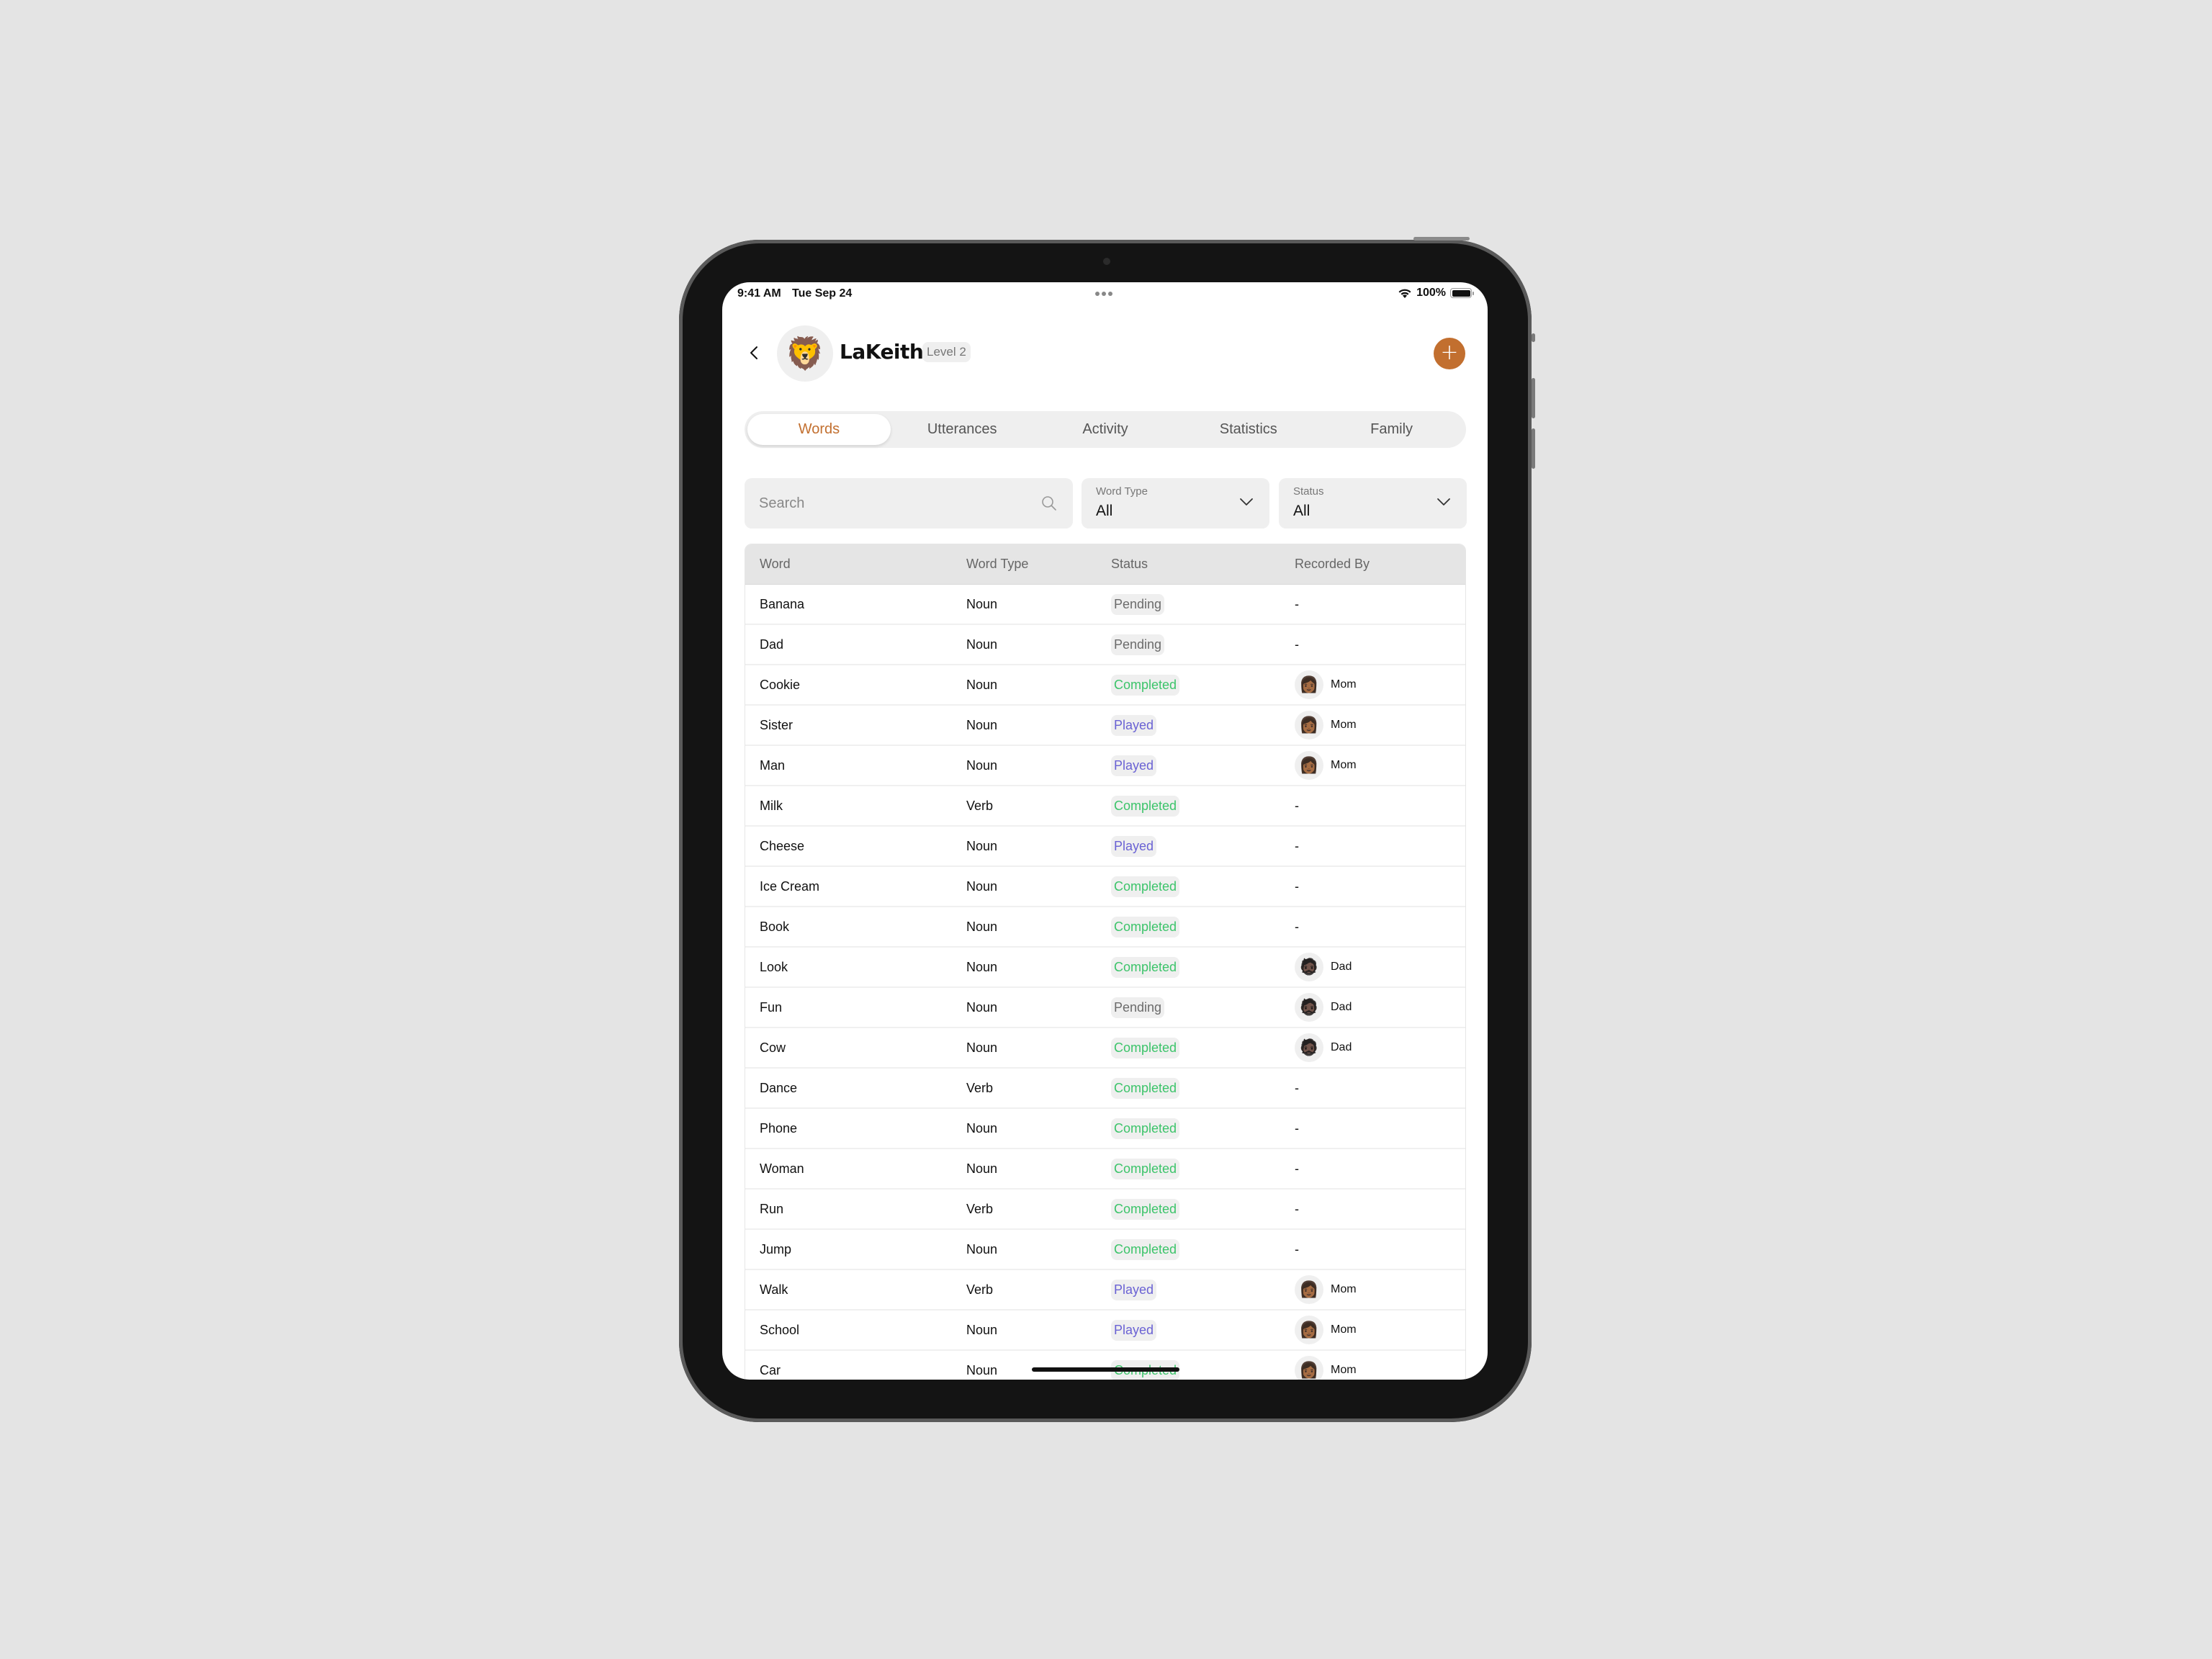  Describe the element at coordinates (805, 353) in the screenshot. I see `child-avatar: 🦁` at that location.